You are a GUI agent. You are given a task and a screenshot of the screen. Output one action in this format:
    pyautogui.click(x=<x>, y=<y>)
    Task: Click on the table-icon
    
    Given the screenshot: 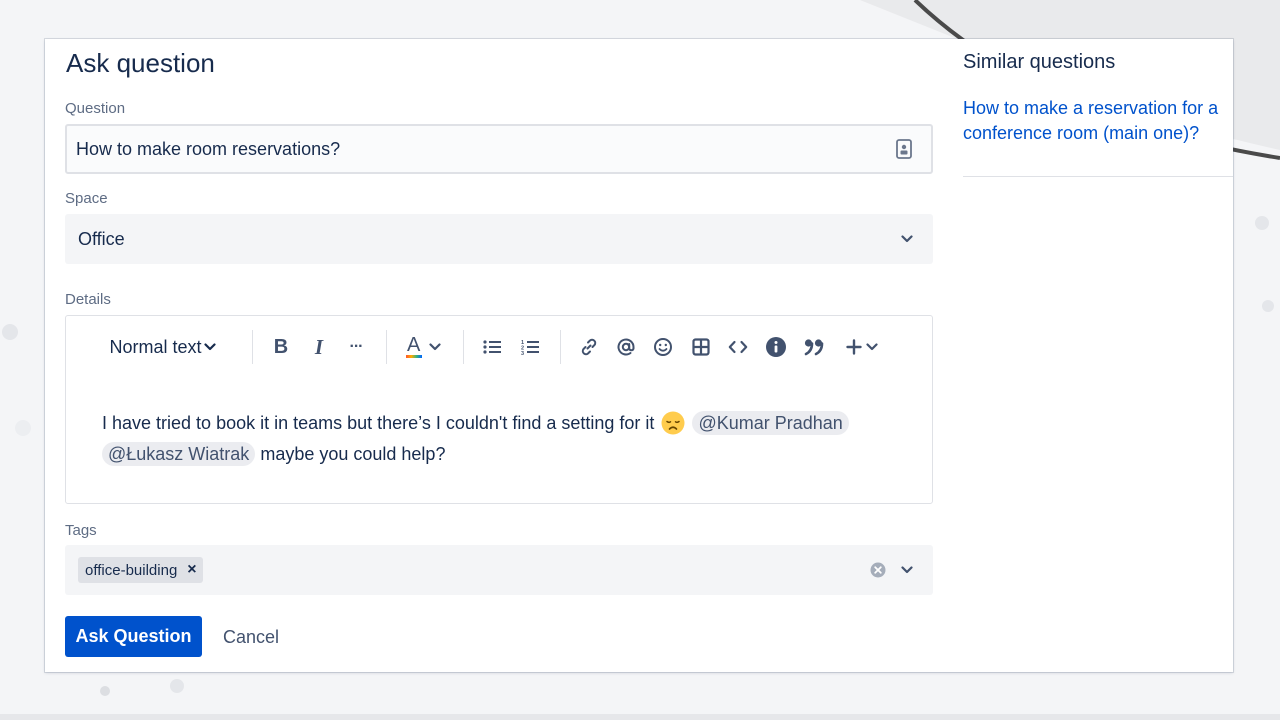 What is the action you would take?
    pyautogui.click(x=701, y=347)
    